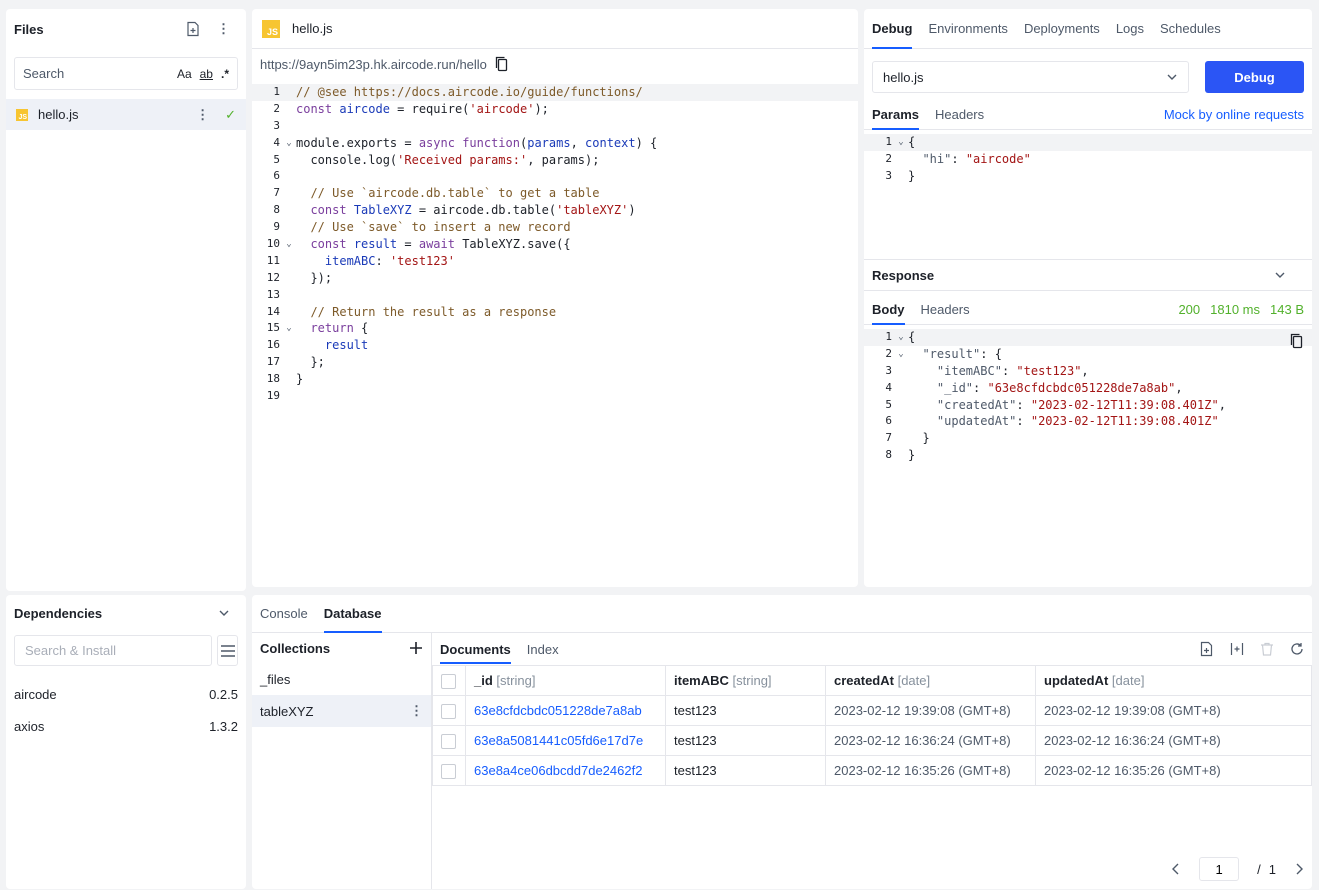 The height and width of the screenshot is (890, 1319). What do you see at coordinates (888, 310) in the screenshot?
I see `tab-body: Body` at bounding box center [888, 310].